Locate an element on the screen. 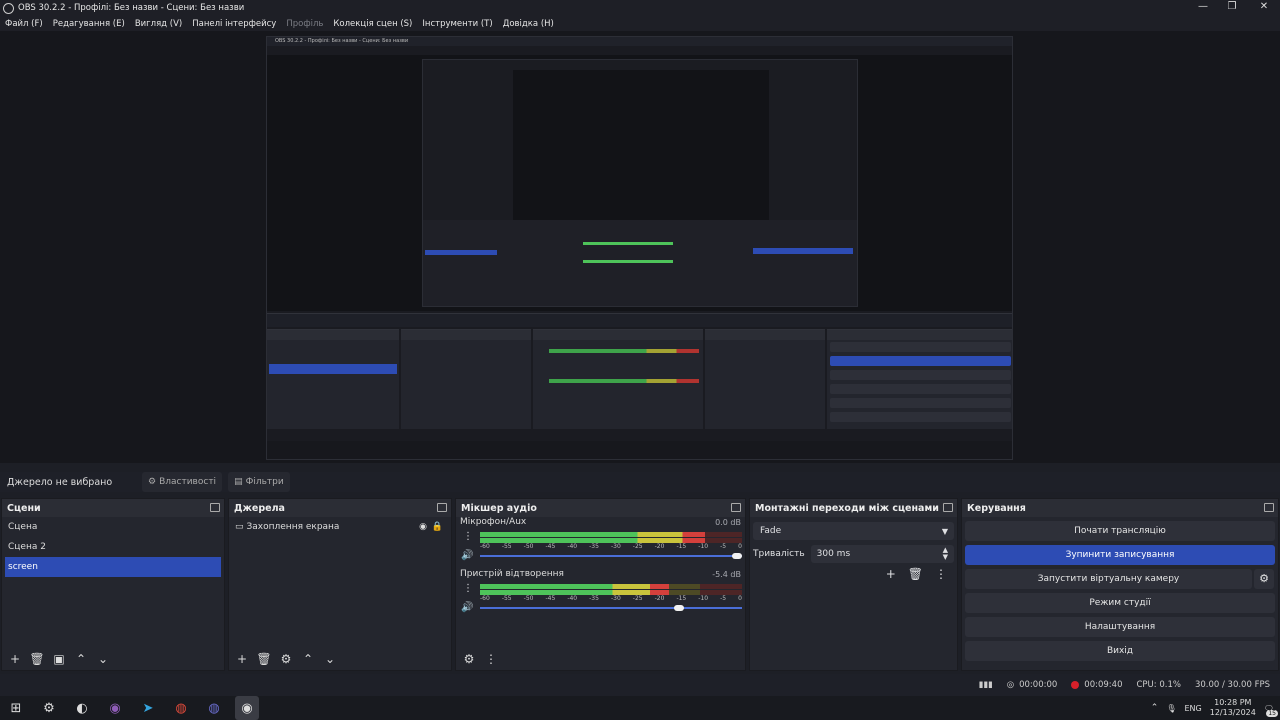 The width and height of the screenshot is (1280, 720). system-tray: ⌃ 🎙 ENG 10:28 PM 12/13/2024 🗨 15 is located at coordinates (1215, 708).